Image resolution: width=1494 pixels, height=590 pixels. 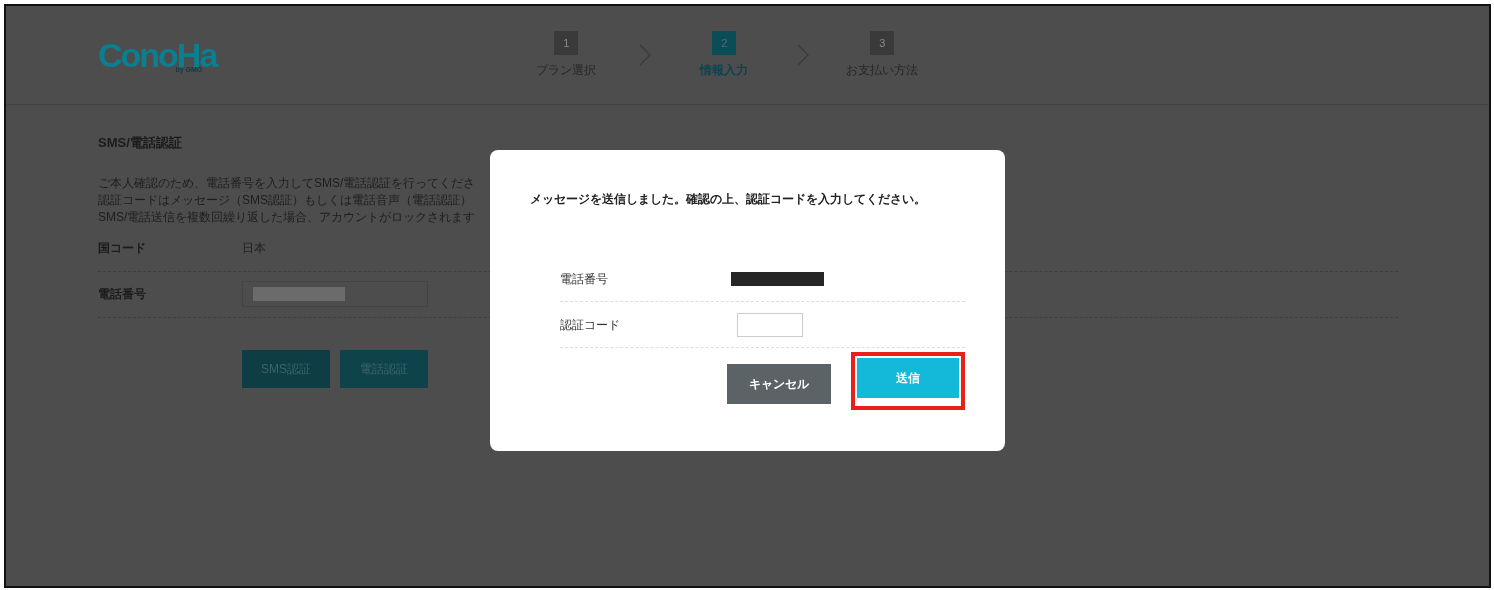 I want to click on field-label: 認証コード, so click(x=590, y=325).